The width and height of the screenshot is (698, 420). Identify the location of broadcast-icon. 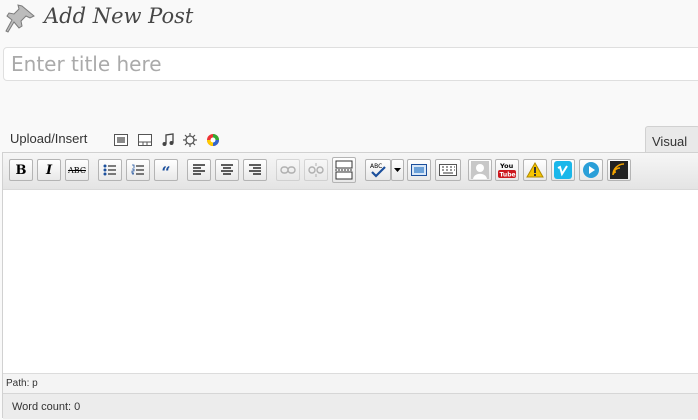
(619, 170).